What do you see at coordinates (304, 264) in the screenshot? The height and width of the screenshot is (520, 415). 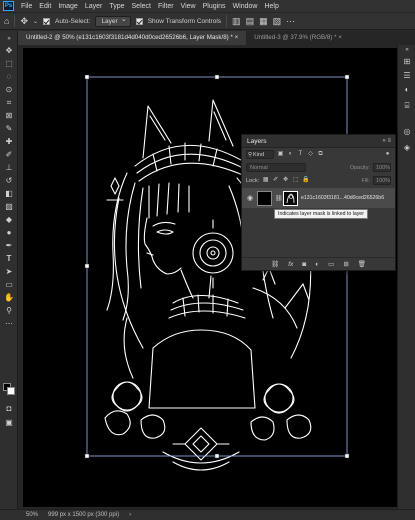 I see `add-mask-icon: ◙` at bounding box center [304, 264].